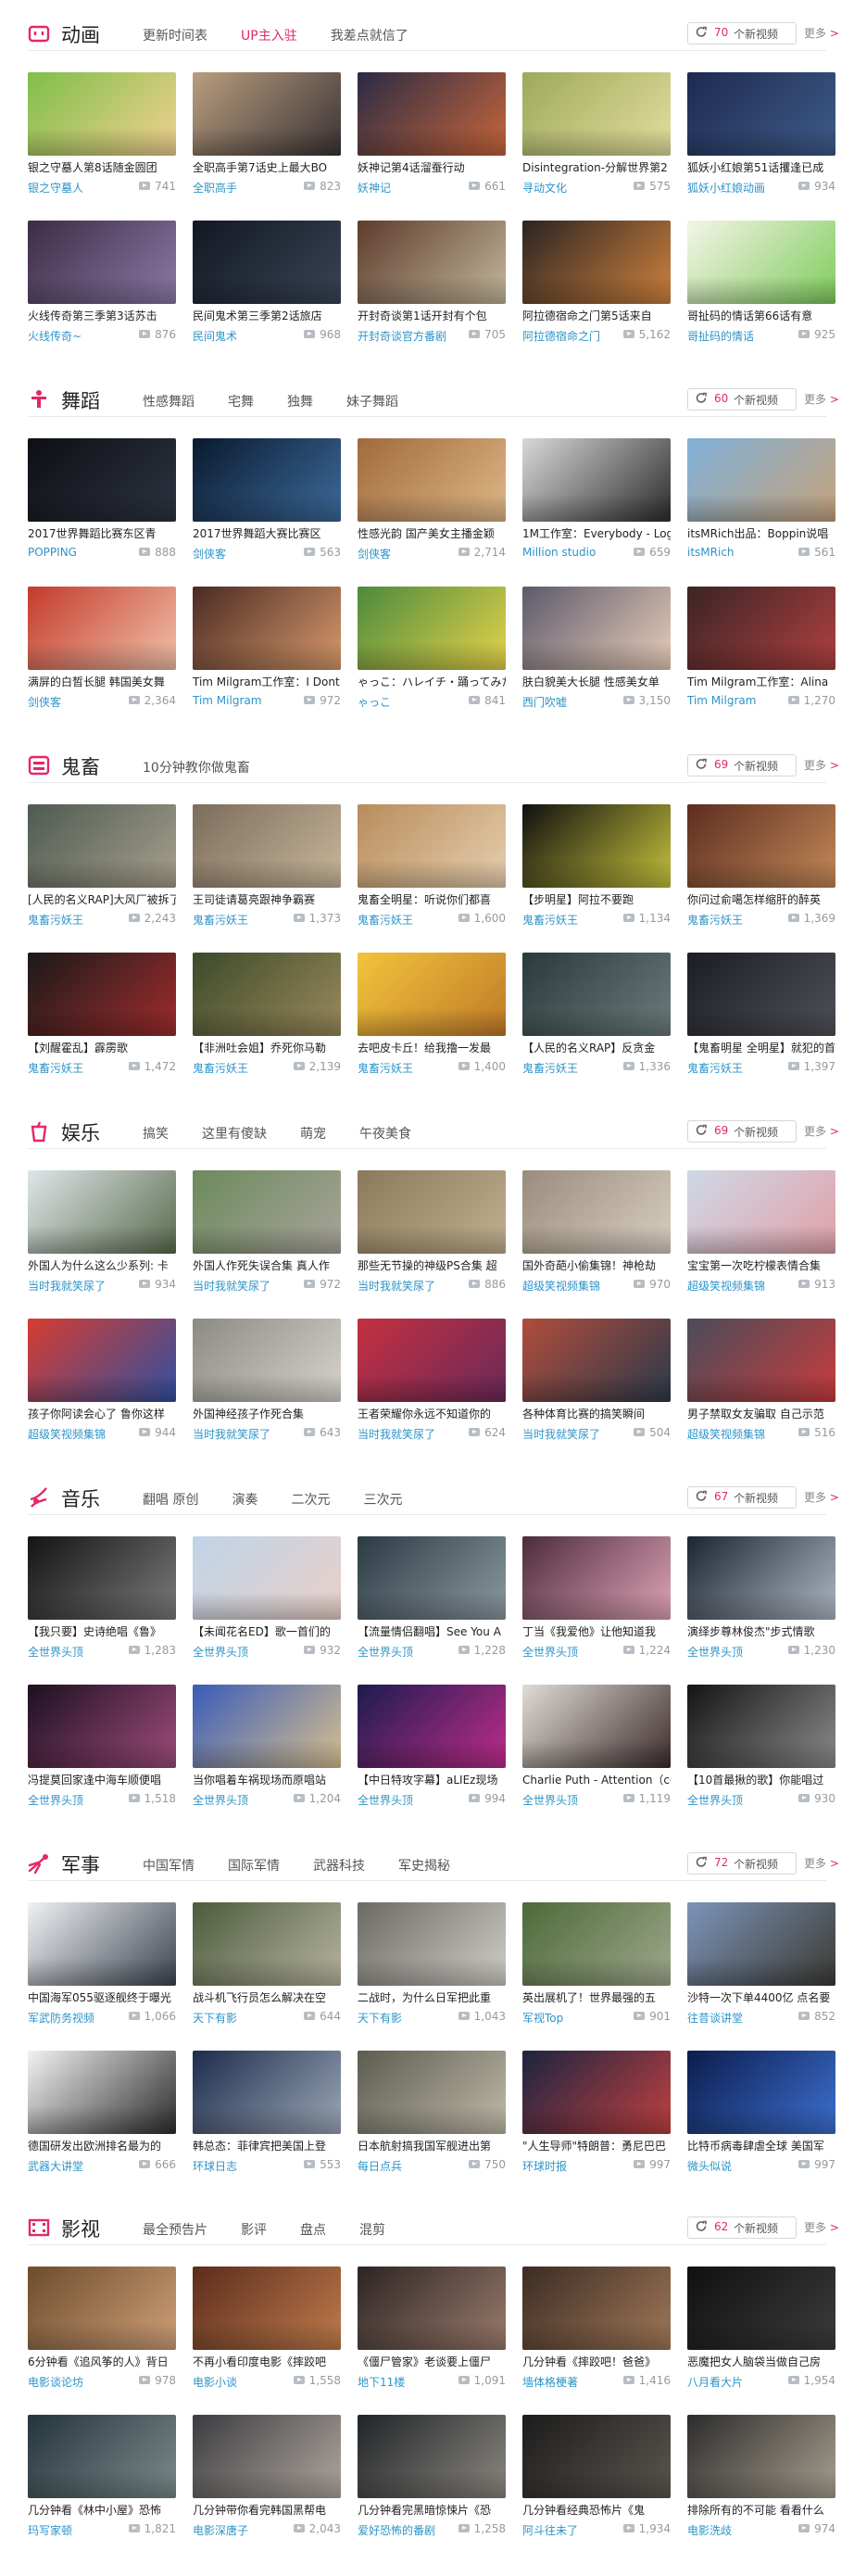 The image size is (854, 2576). What do you see at coordinates (80, 1132) in the screenshot?
I see `section-title: 娱乐` at bounding box center [80, 1132].